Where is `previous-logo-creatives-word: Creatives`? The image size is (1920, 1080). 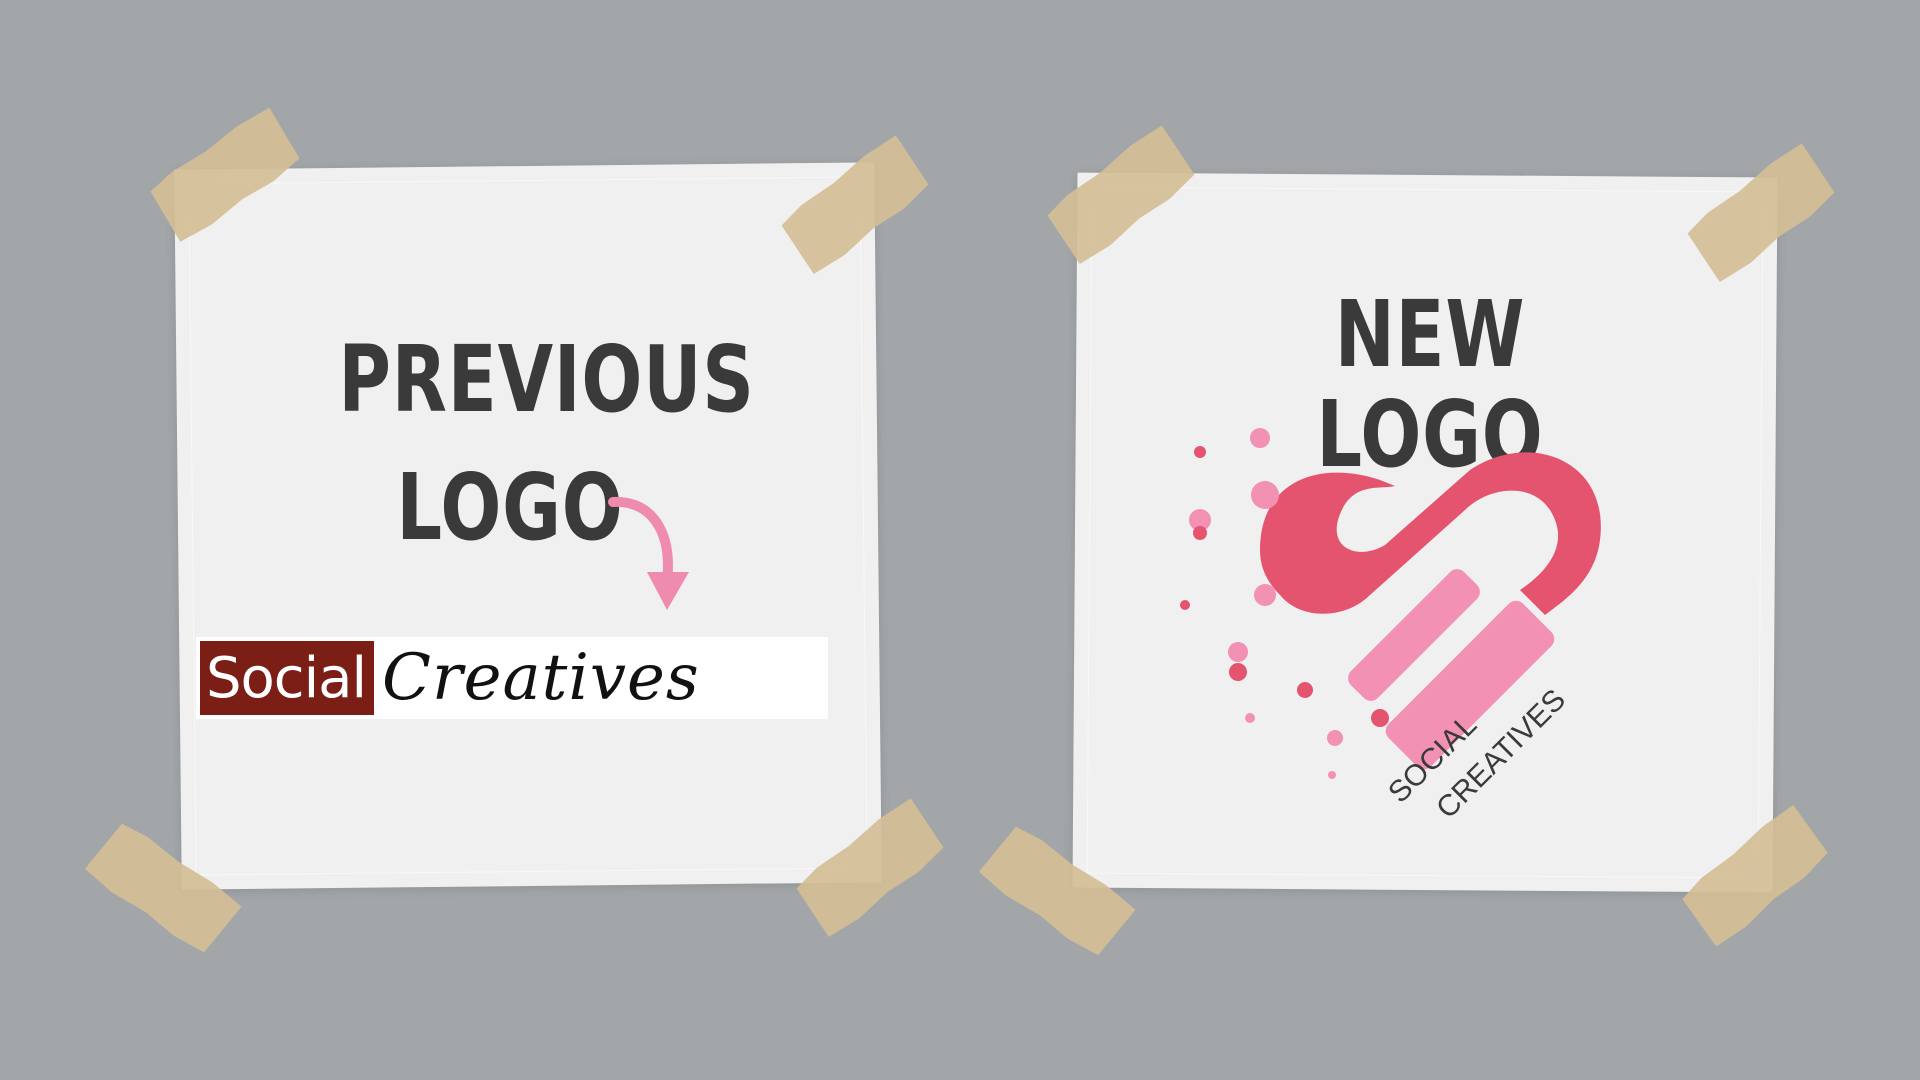 previous-logo-creatives-word: Creatives is located at coordinates (541, 678).